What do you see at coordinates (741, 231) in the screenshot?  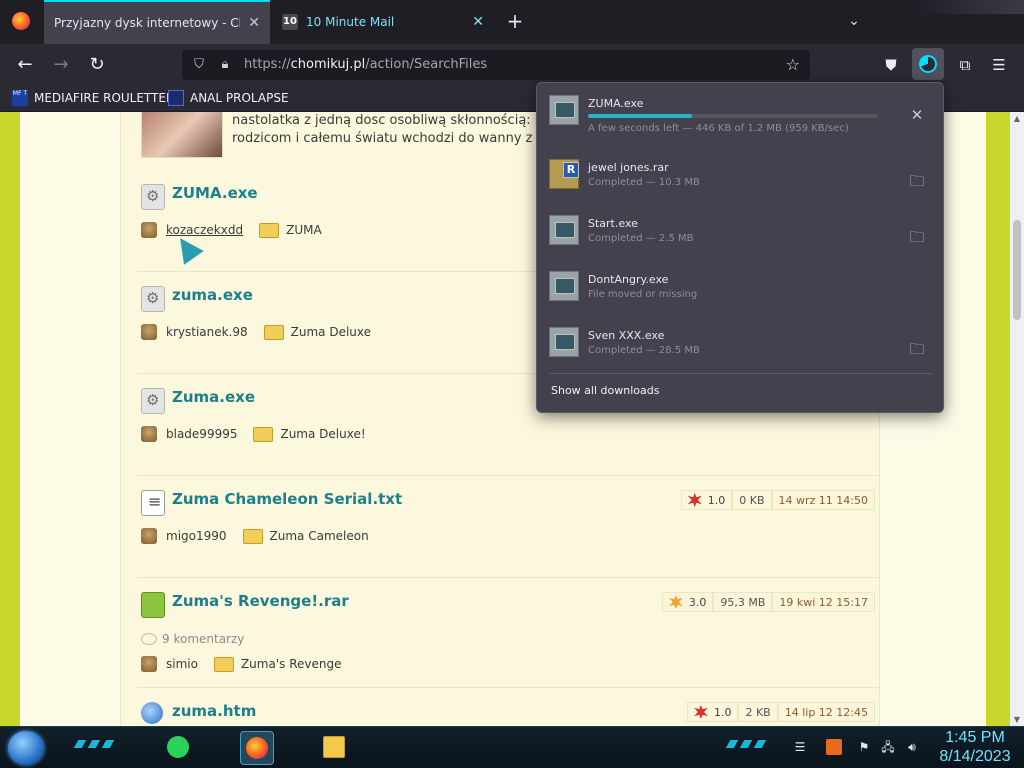 I see `download-item: Start.exe Completed — 2.5 MB 🗀` at bounding box center [741, 231].